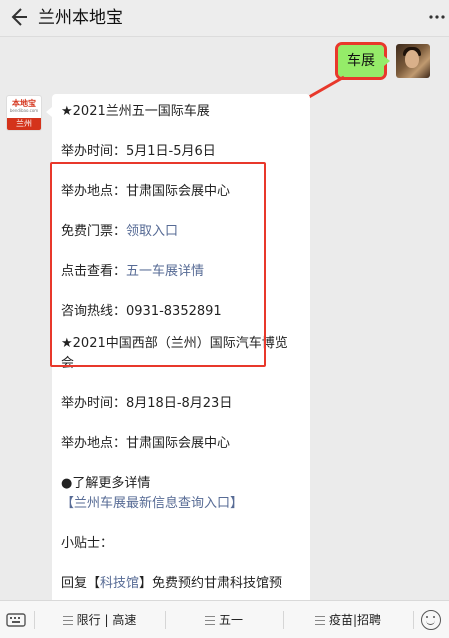 Image resolution: width=449 pixels, height=638 pixels. I want to click on event2-time: 举办时间：8月18日-8月23日, so click(147, 403).